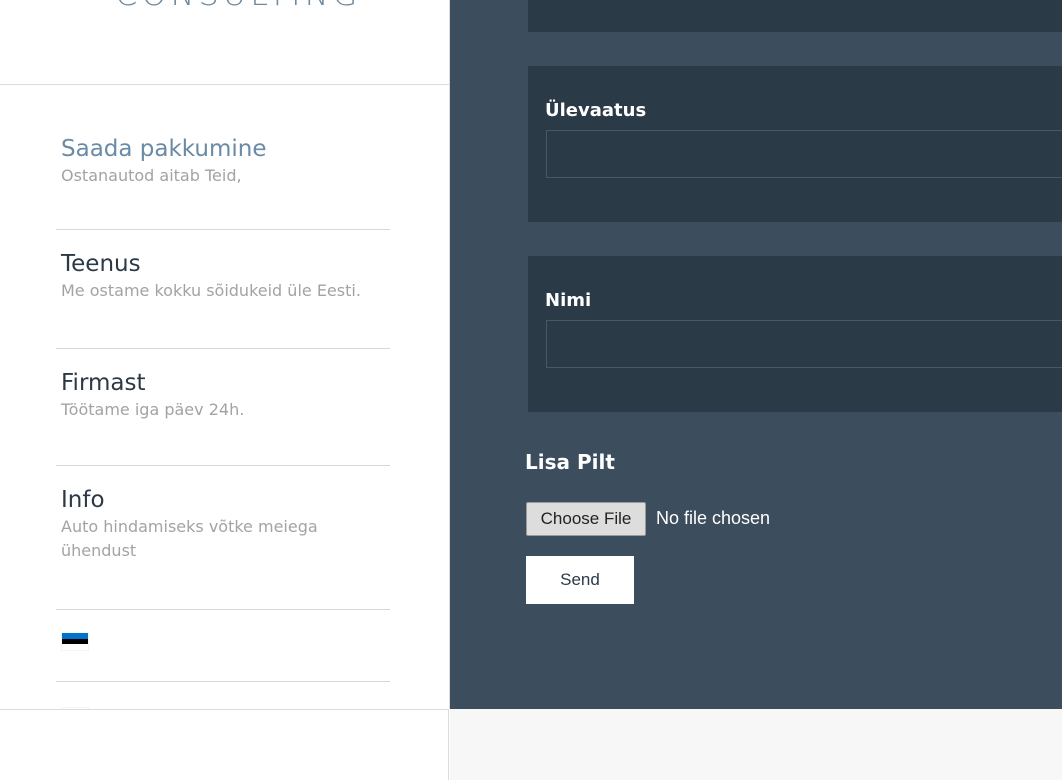 The width and height of the screenshot is (1062, 780). I want to click on form-card-nimi: Nimi, so click(795, 334).